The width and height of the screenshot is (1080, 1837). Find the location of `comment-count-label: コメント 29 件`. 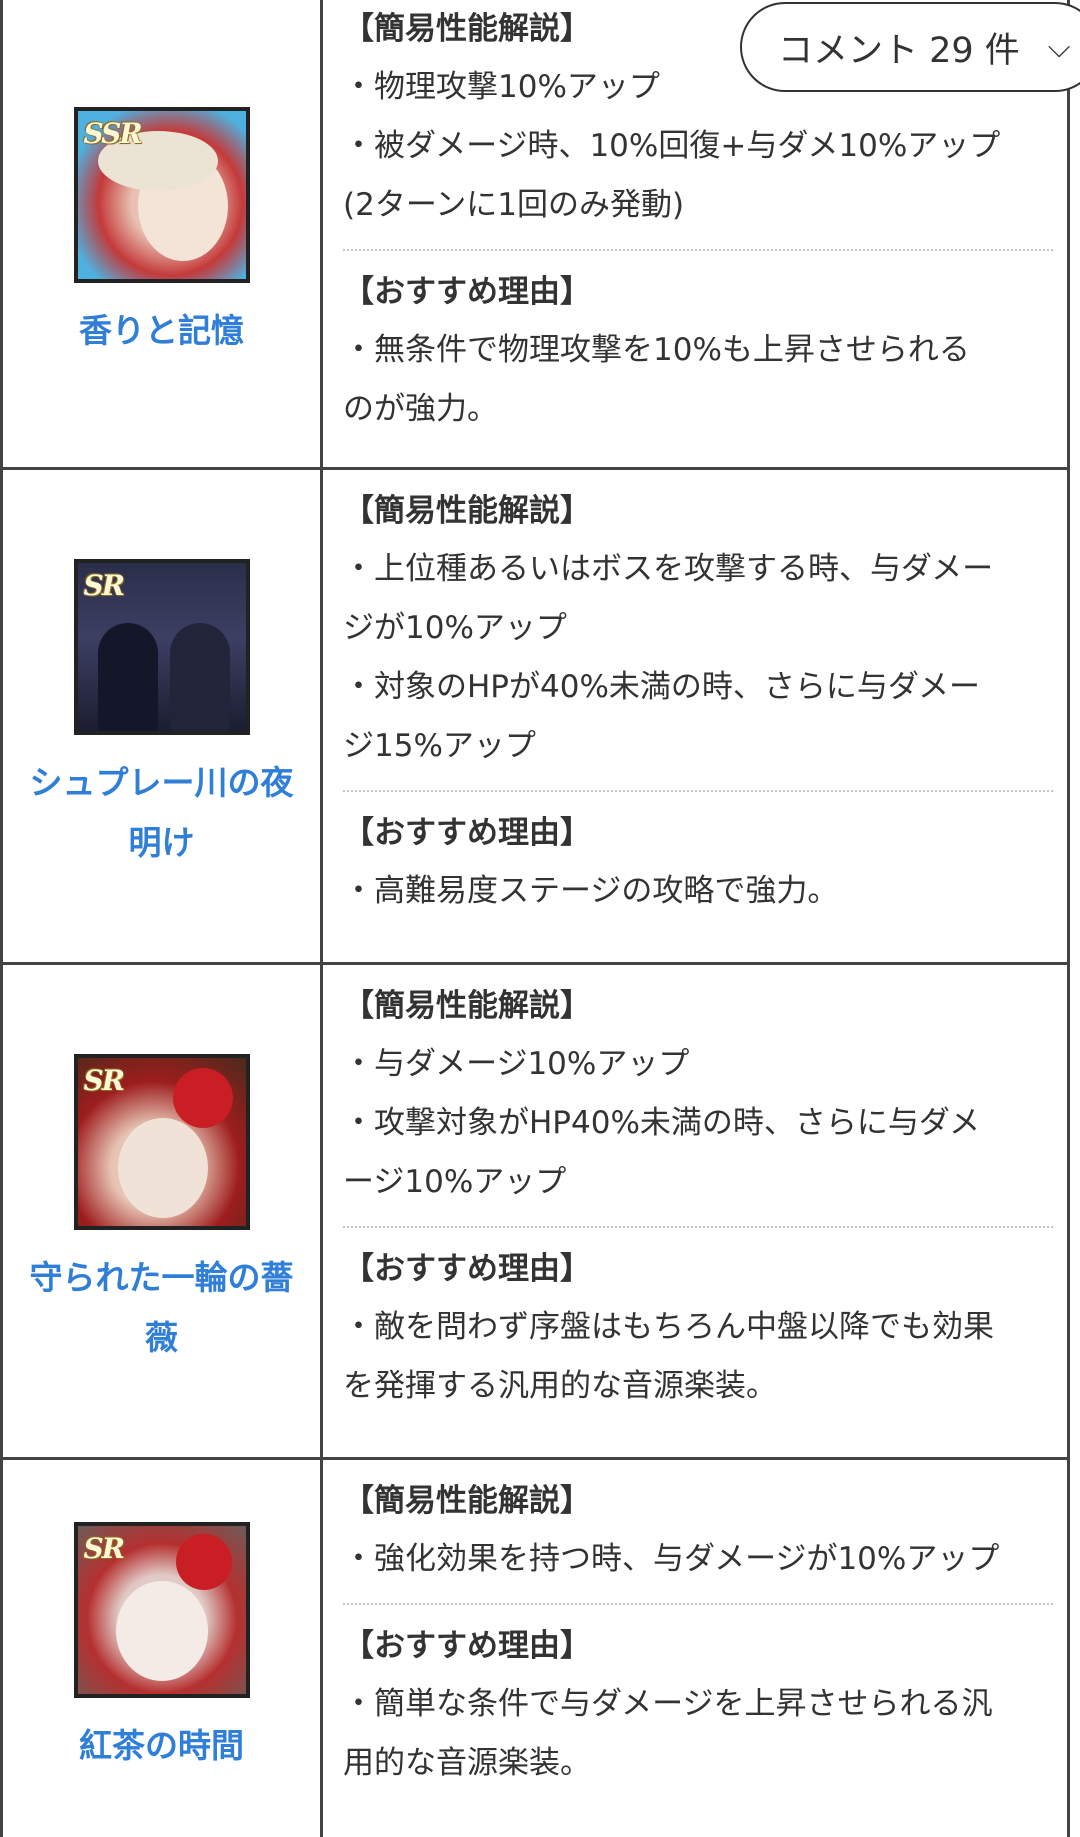

comment-count-label: コメント 29 件 is located at coordinates (899, 50).